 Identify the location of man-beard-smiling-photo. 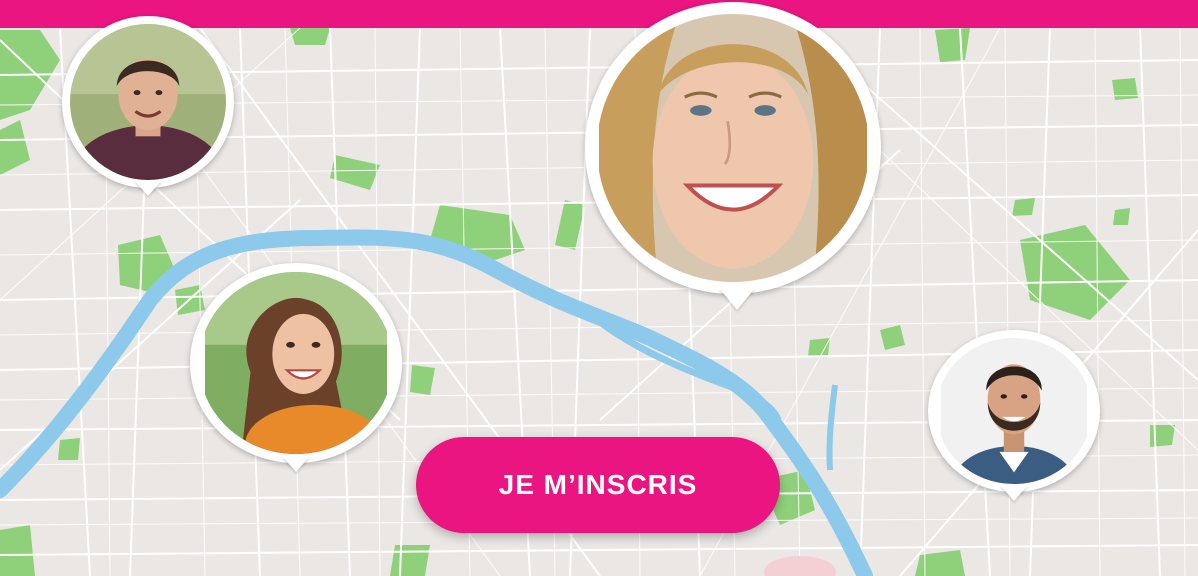
(1014, 411).